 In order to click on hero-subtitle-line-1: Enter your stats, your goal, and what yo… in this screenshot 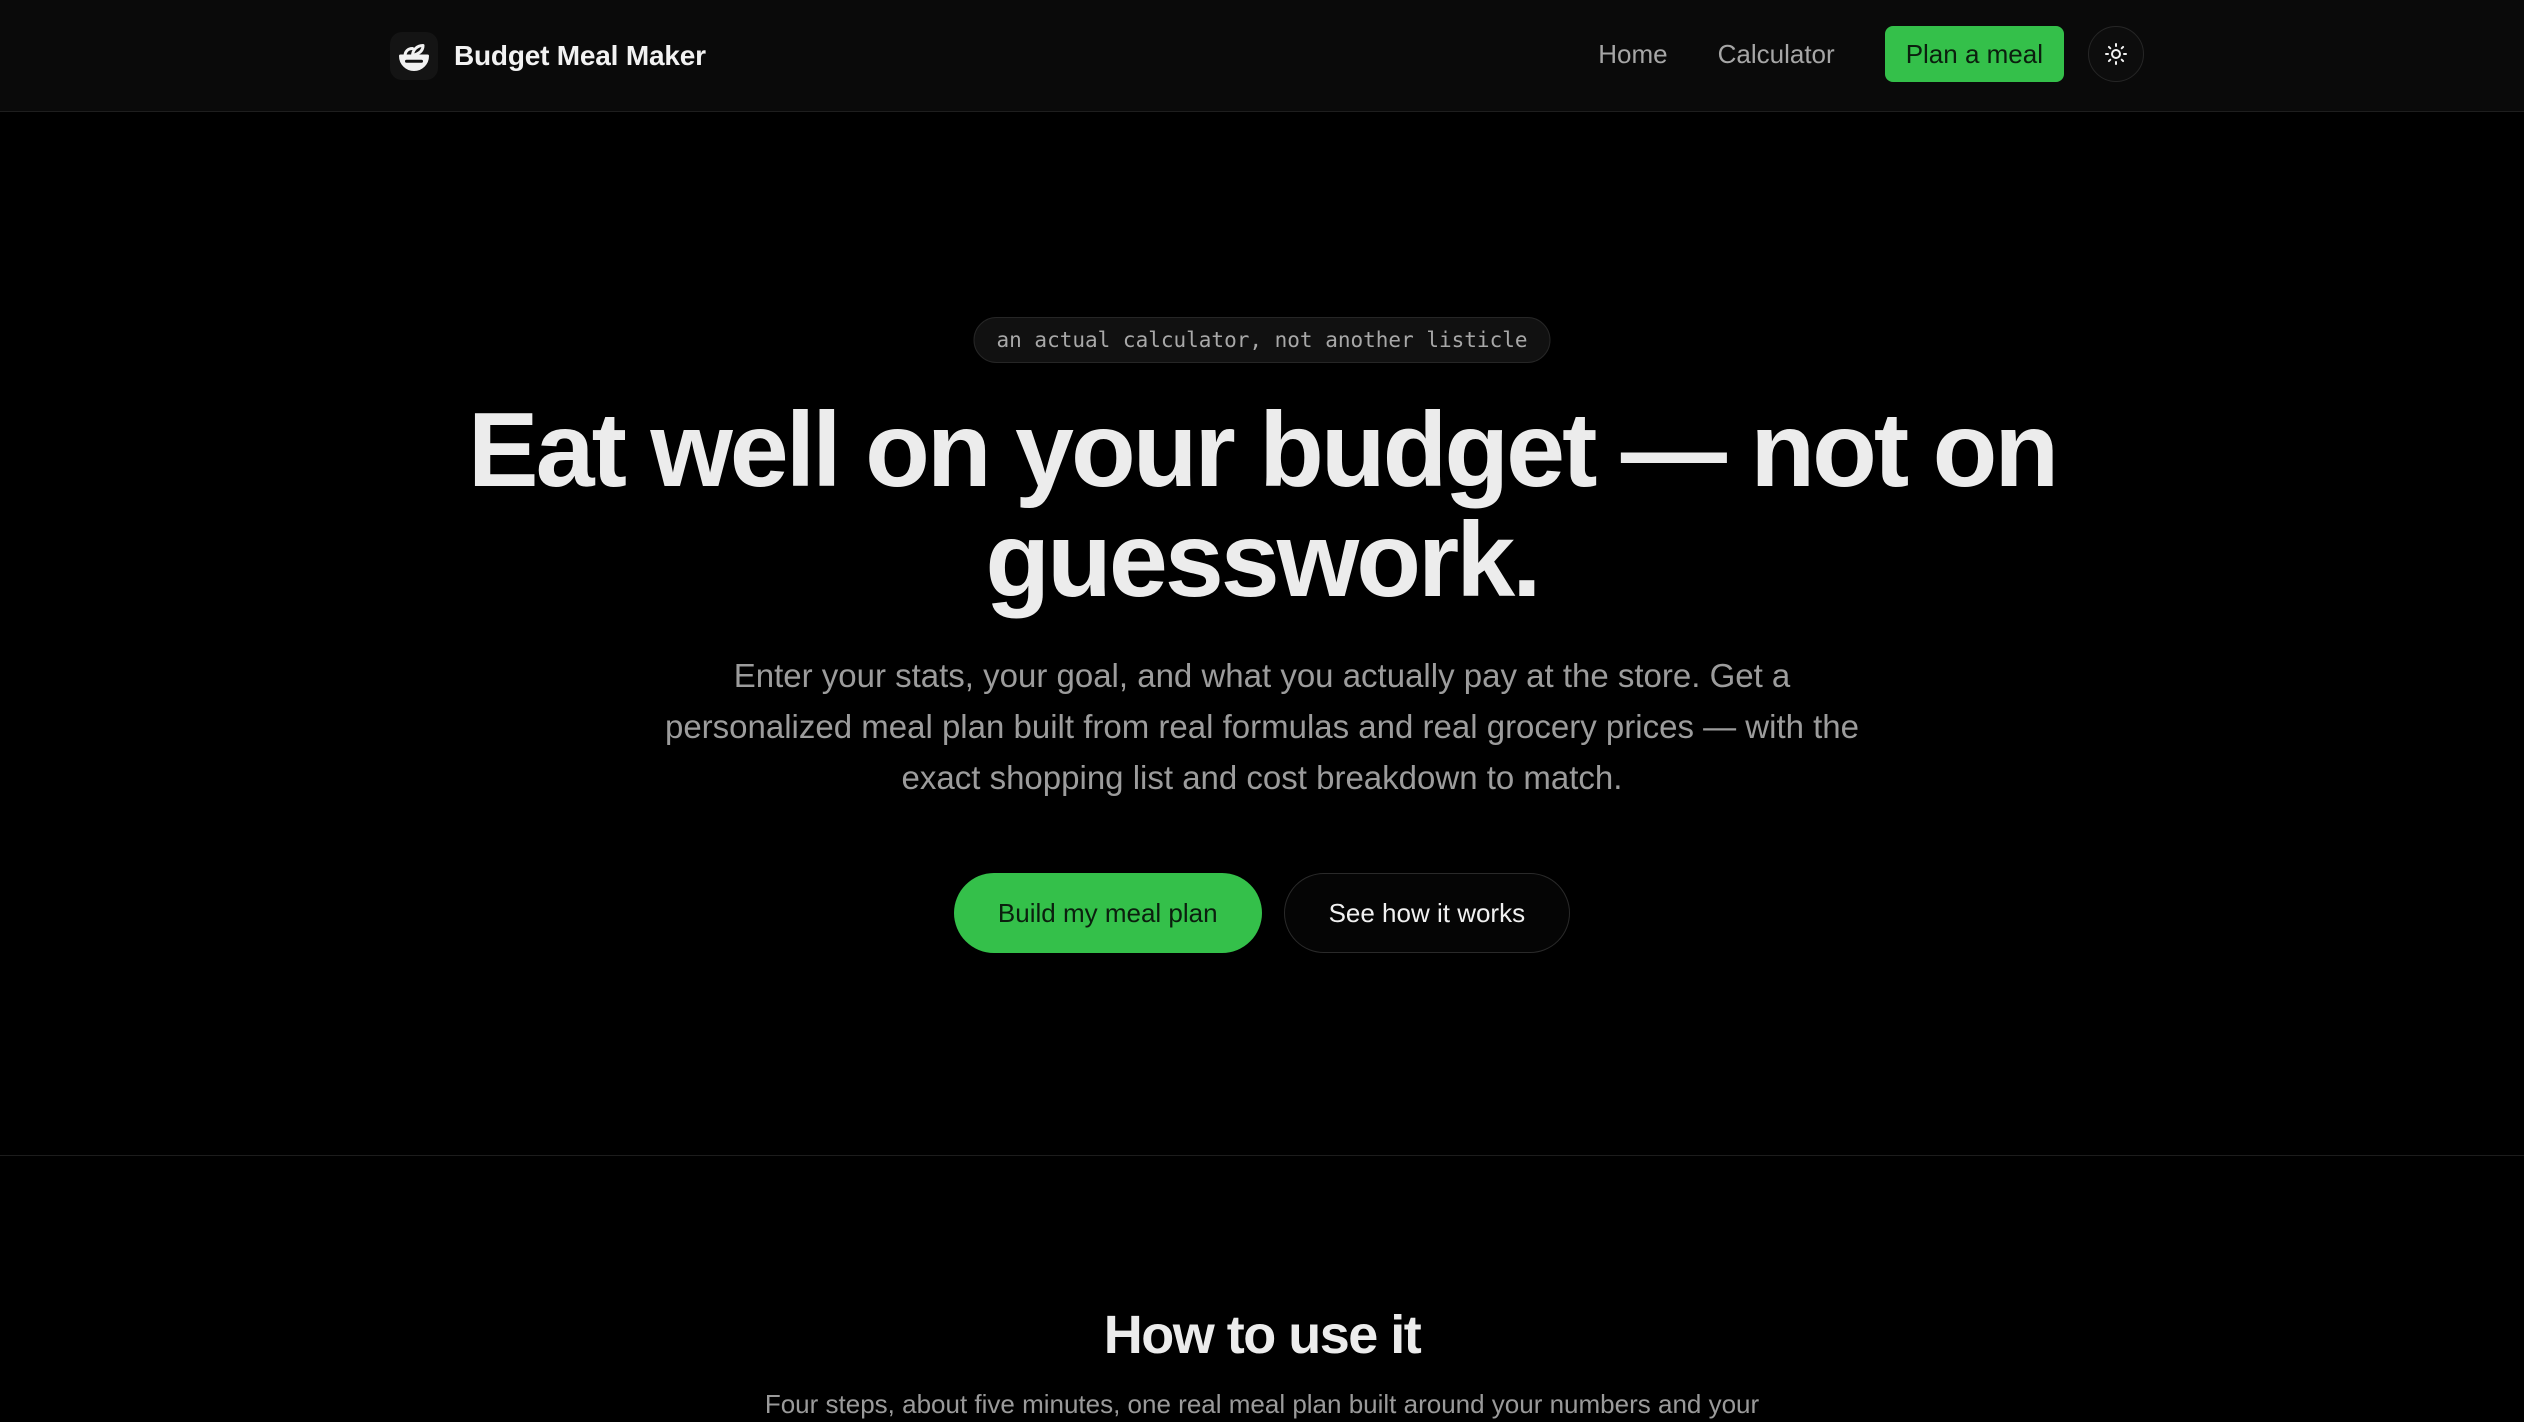, I will do `click(1262, 675)`.